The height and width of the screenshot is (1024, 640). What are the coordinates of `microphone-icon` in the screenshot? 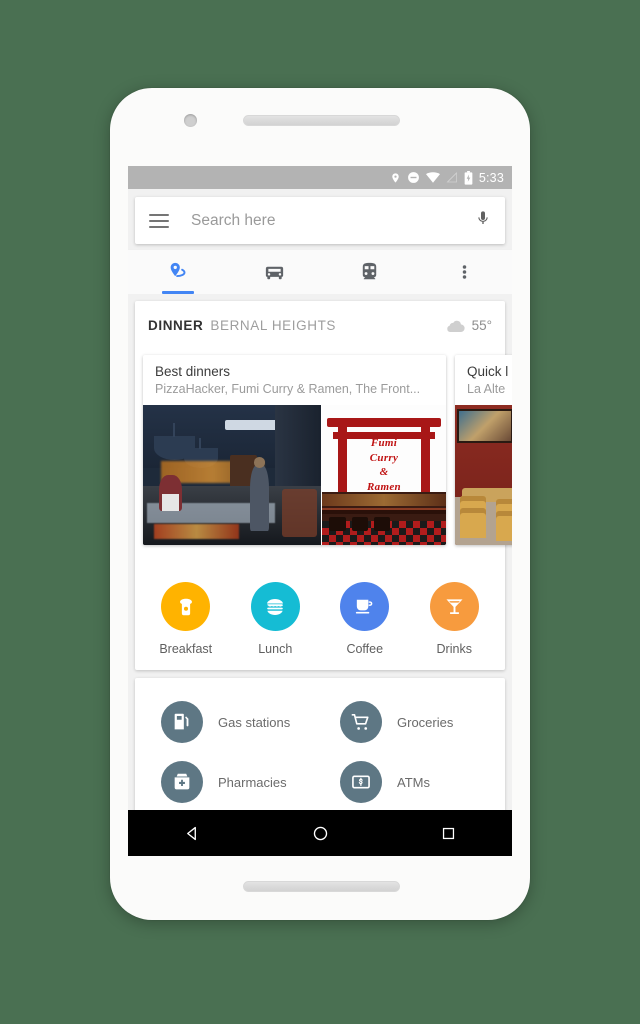 It's located at (483, 220).